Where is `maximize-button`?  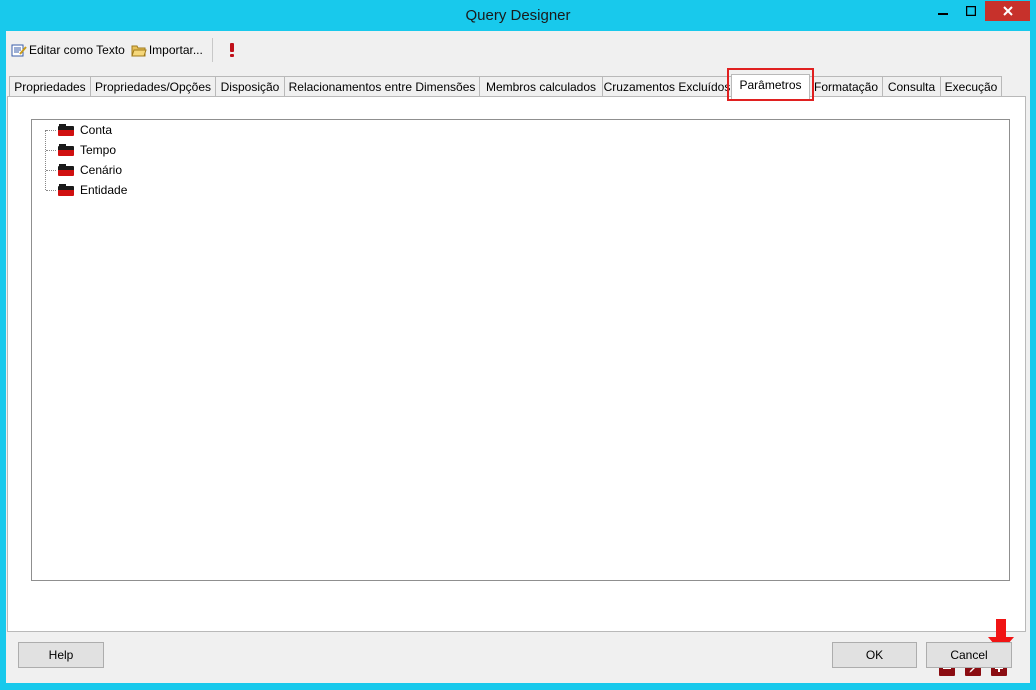
maximize-button is located at coordinates (970, 11).